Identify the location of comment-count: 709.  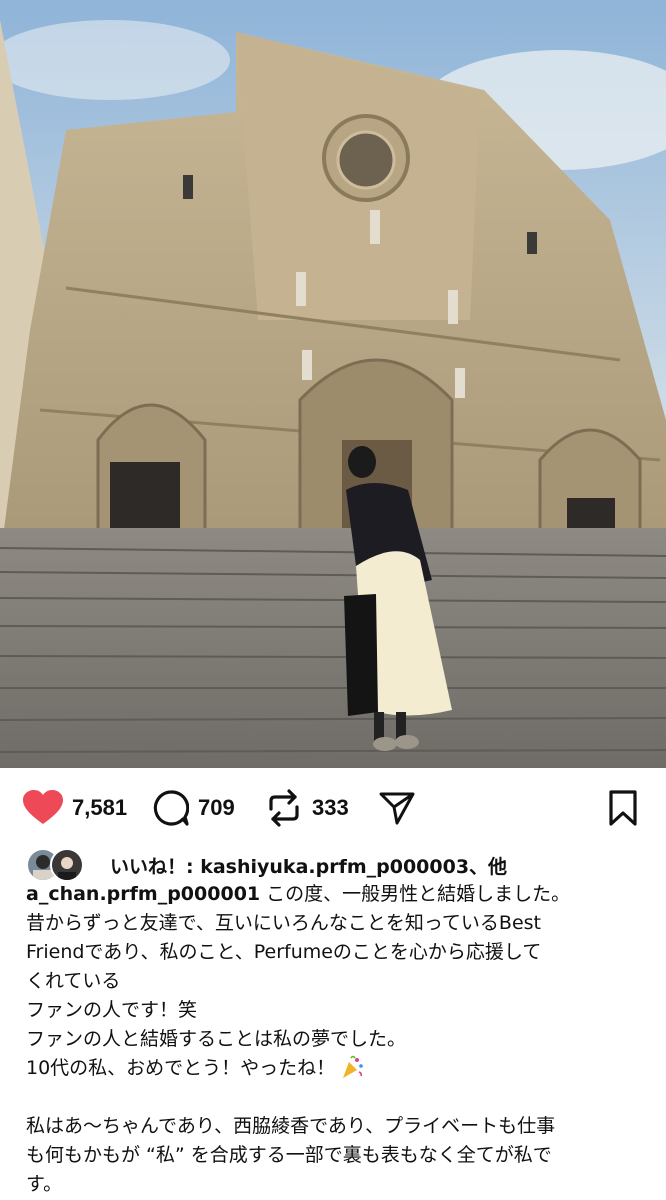
(216, 808).